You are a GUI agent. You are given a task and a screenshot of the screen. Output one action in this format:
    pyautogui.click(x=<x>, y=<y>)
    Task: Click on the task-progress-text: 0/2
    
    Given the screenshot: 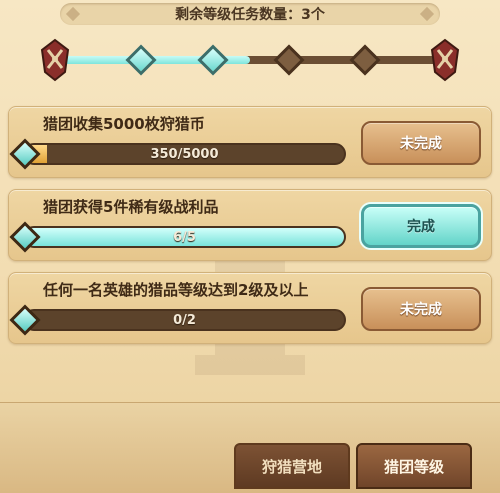 What is the action you would take?
    pyautogui.click(x=184, y=320)
    